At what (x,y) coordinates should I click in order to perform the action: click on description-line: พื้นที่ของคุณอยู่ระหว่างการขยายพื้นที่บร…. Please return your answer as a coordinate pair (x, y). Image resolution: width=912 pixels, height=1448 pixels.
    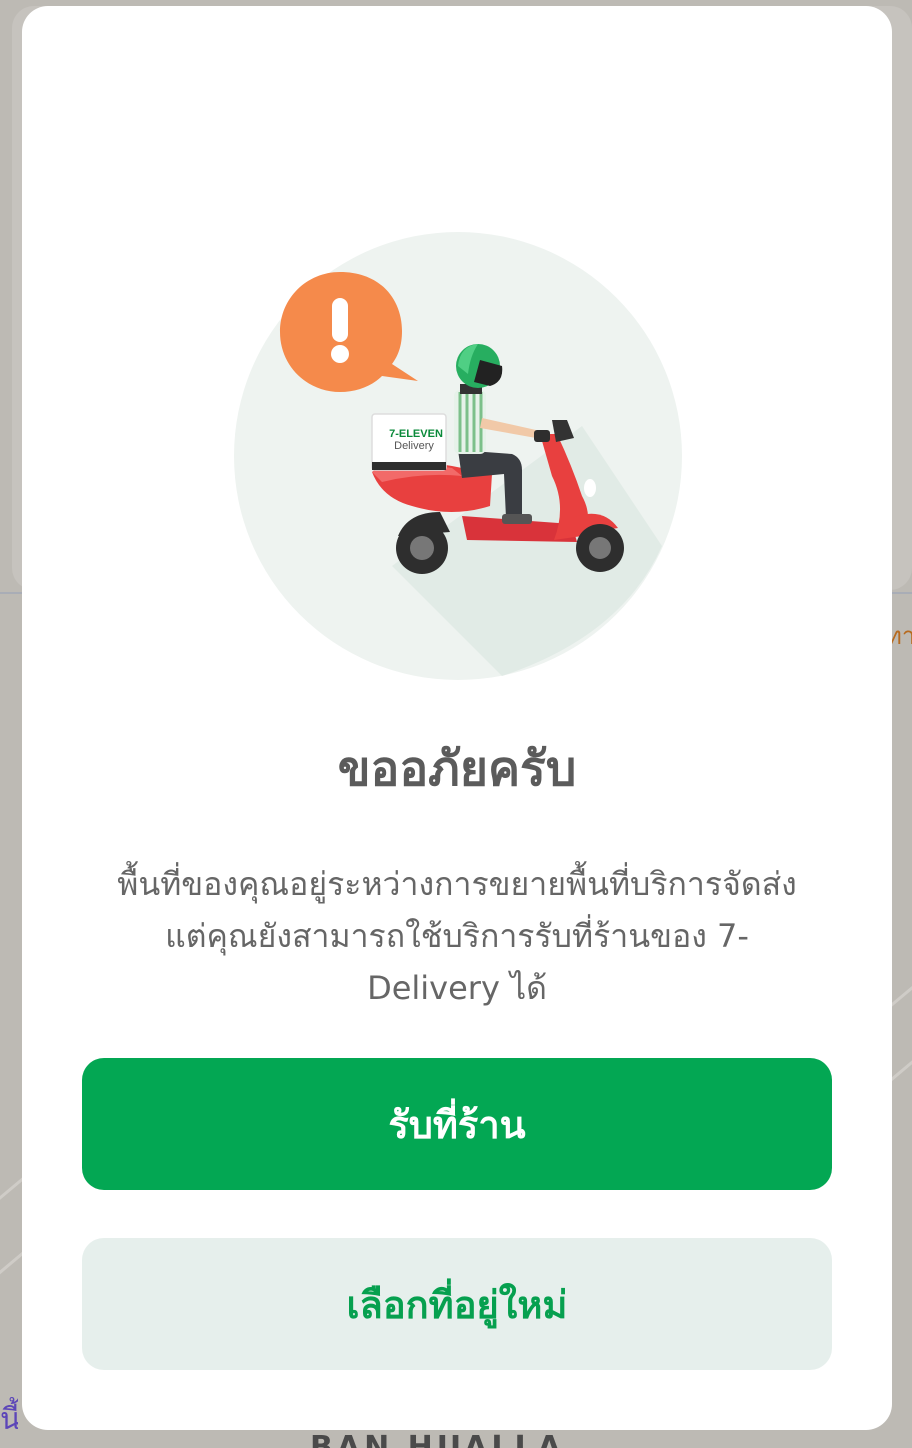
    Looking at the image, I should click on (457, 884).